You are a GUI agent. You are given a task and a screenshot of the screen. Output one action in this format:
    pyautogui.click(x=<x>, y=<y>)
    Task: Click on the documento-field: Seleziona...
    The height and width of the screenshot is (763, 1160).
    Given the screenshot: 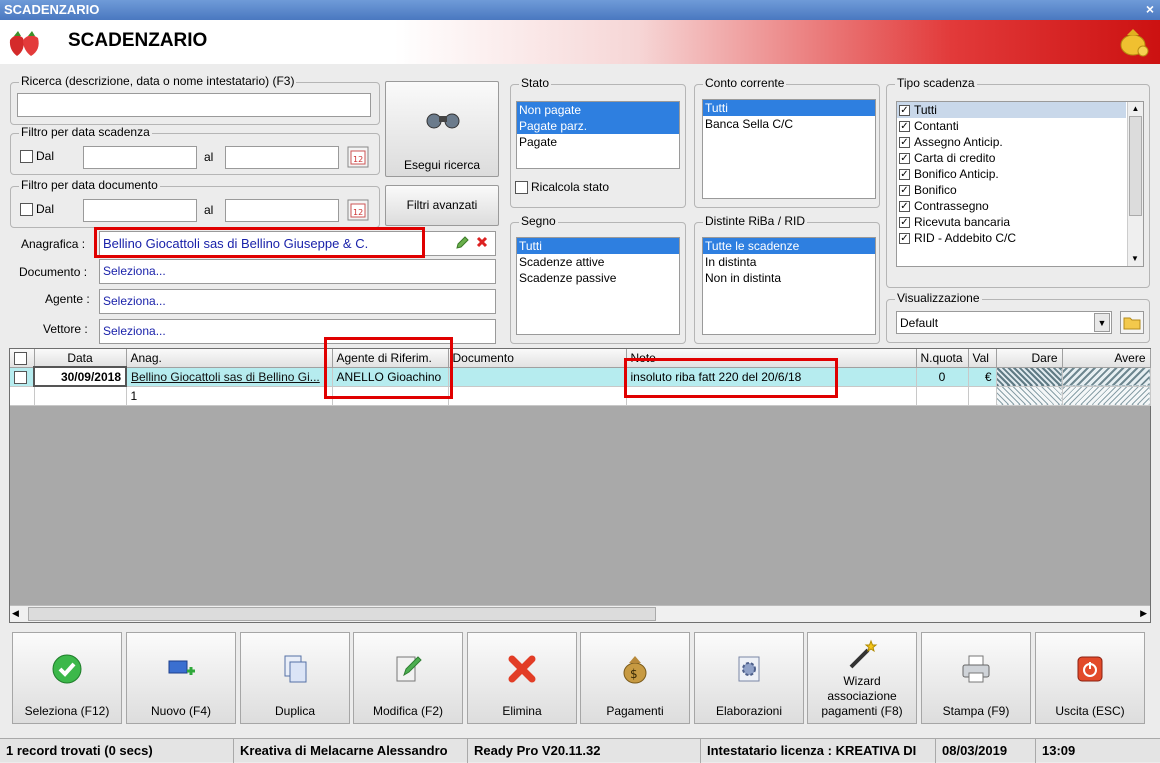 What is the action you would take?
    pyautogui.click(x=297, y=271)
    